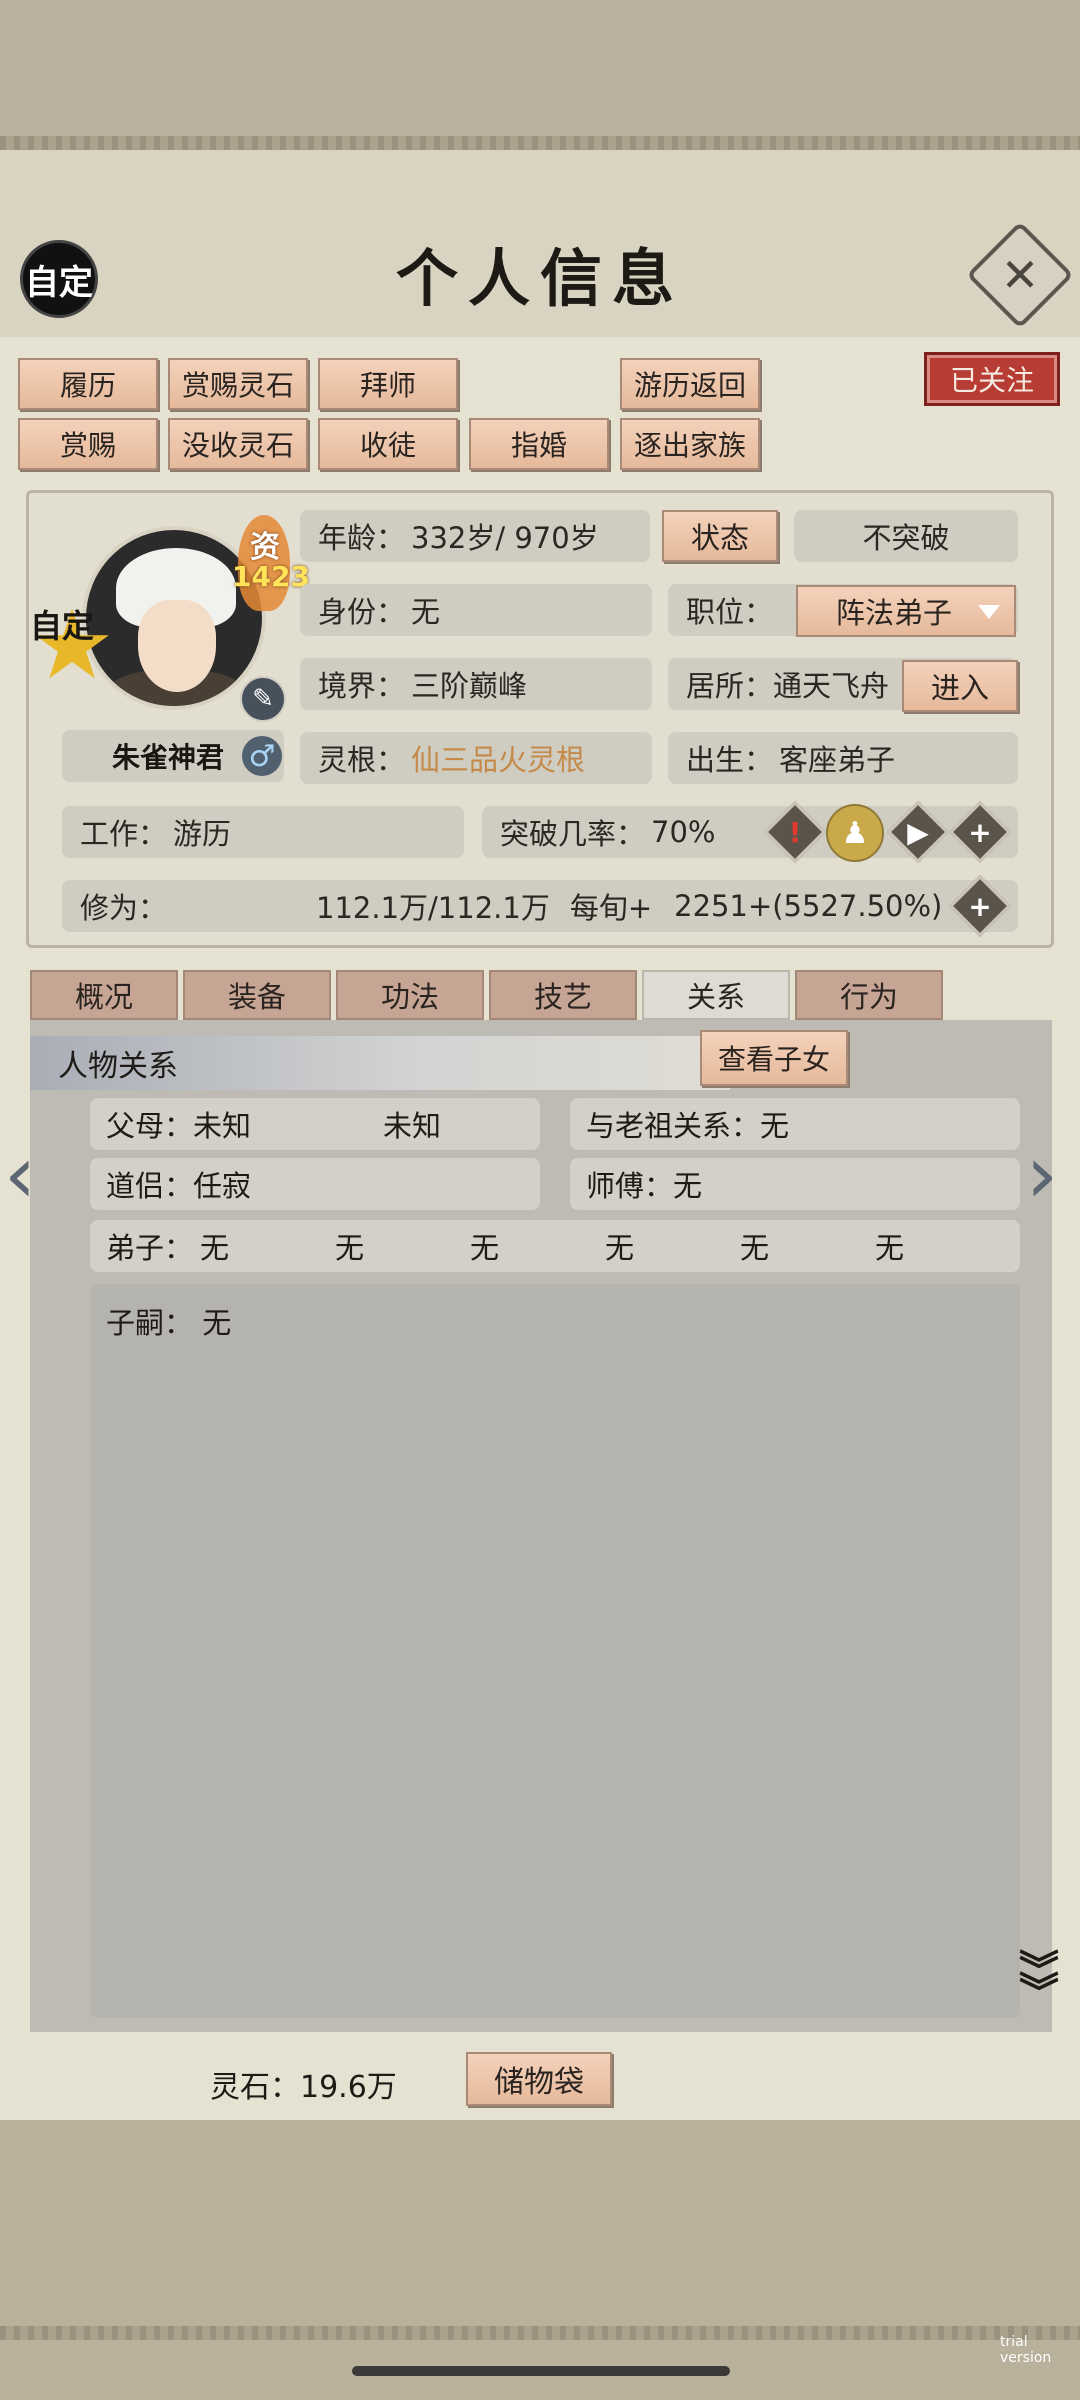  Describe the element at coordinates (620, 1248) in the screenshot. I see `disciple-4: 无` at that location.